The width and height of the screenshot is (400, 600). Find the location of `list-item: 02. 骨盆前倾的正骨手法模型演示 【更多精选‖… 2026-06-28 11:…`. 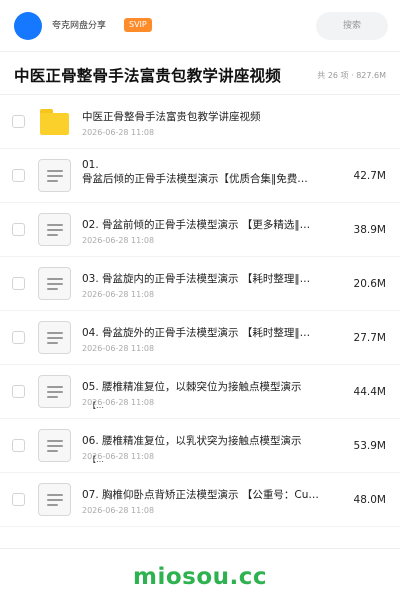

list-item: 02. 骨盆前倾的正骨手法模型演示 【更多精选‖… 2026-06-28 11:… is located at coordinates (200, 230).